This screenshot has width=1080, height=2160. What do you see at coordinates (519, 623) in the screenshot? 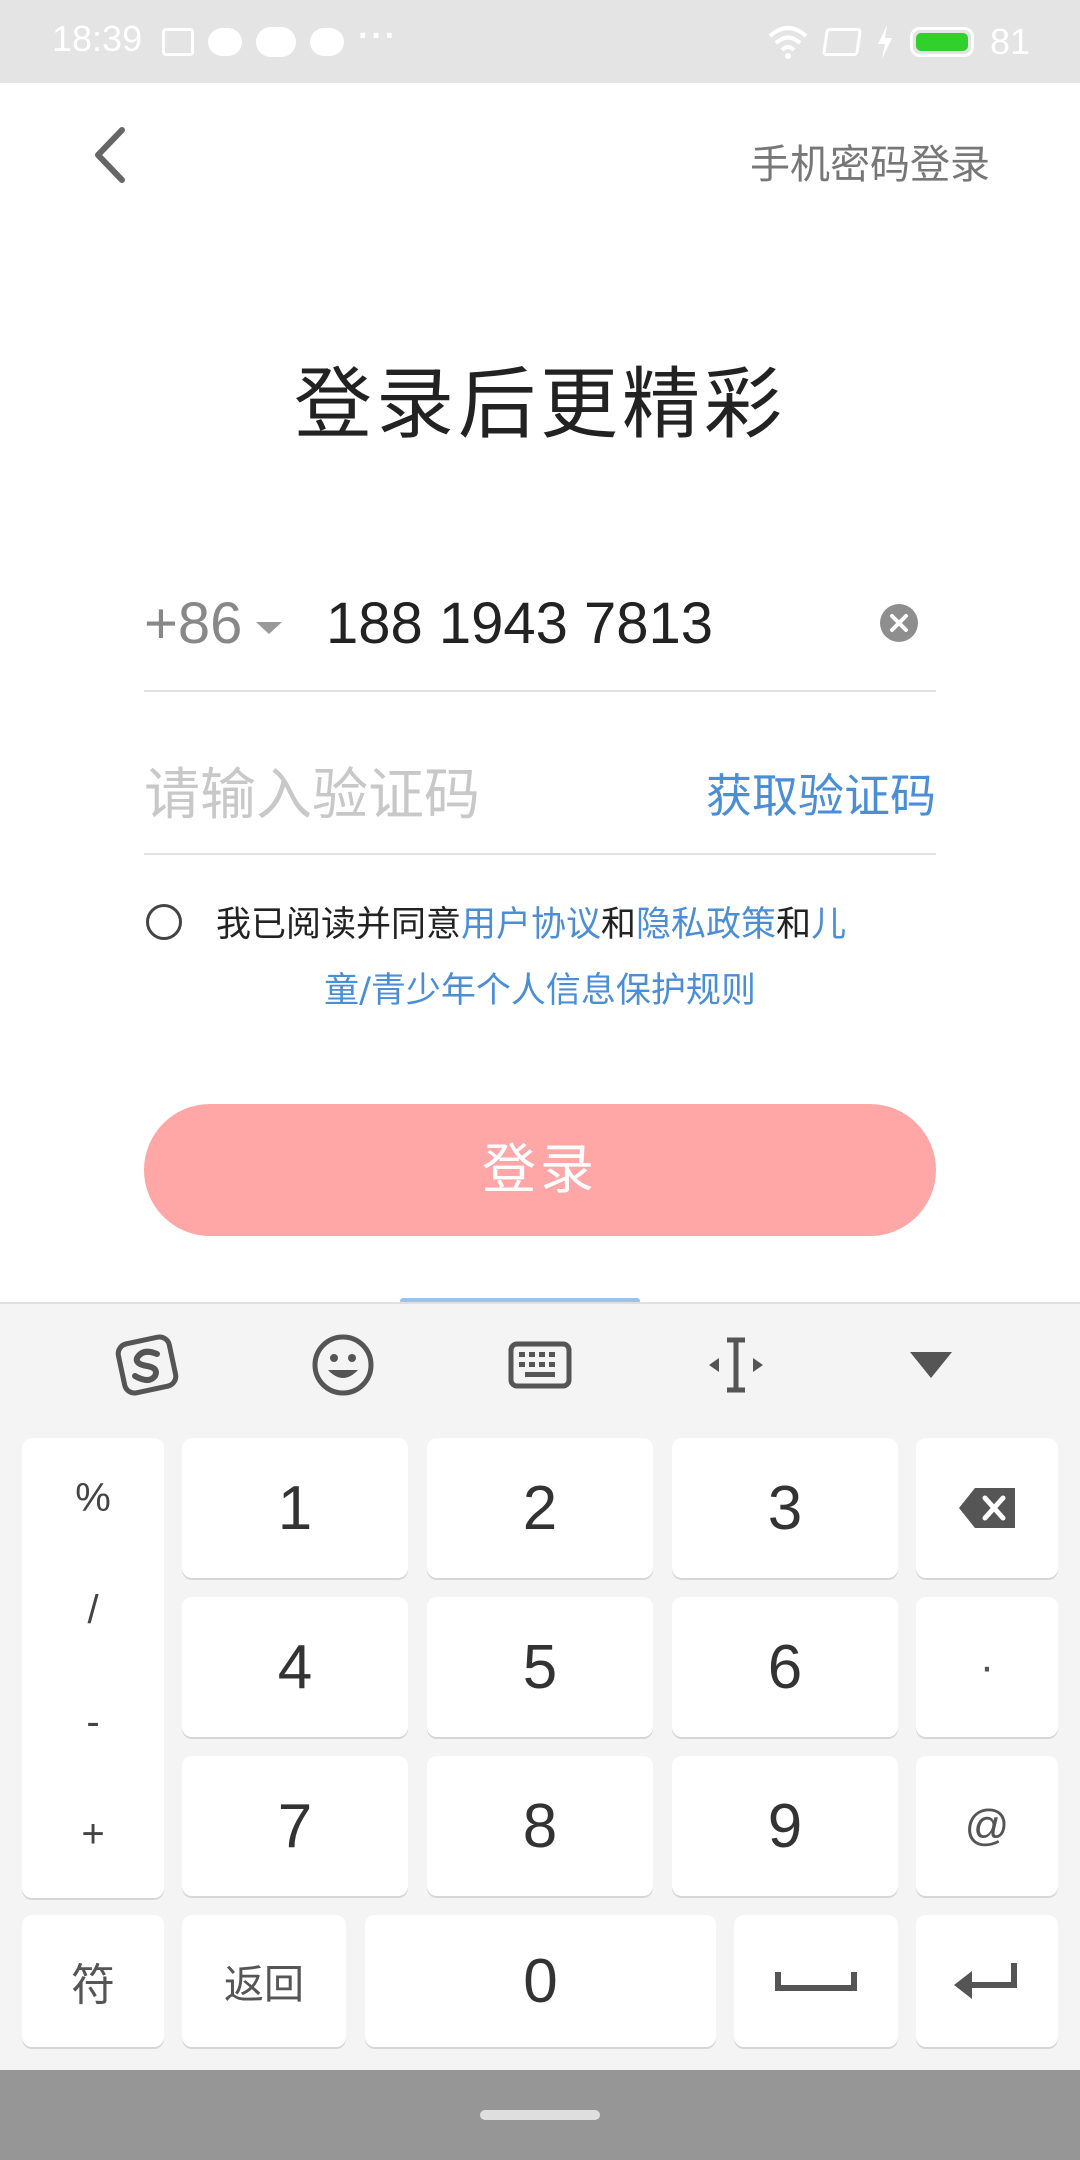
I see `phone-input: 188 1943 7813` at bounding box center [519, 623].